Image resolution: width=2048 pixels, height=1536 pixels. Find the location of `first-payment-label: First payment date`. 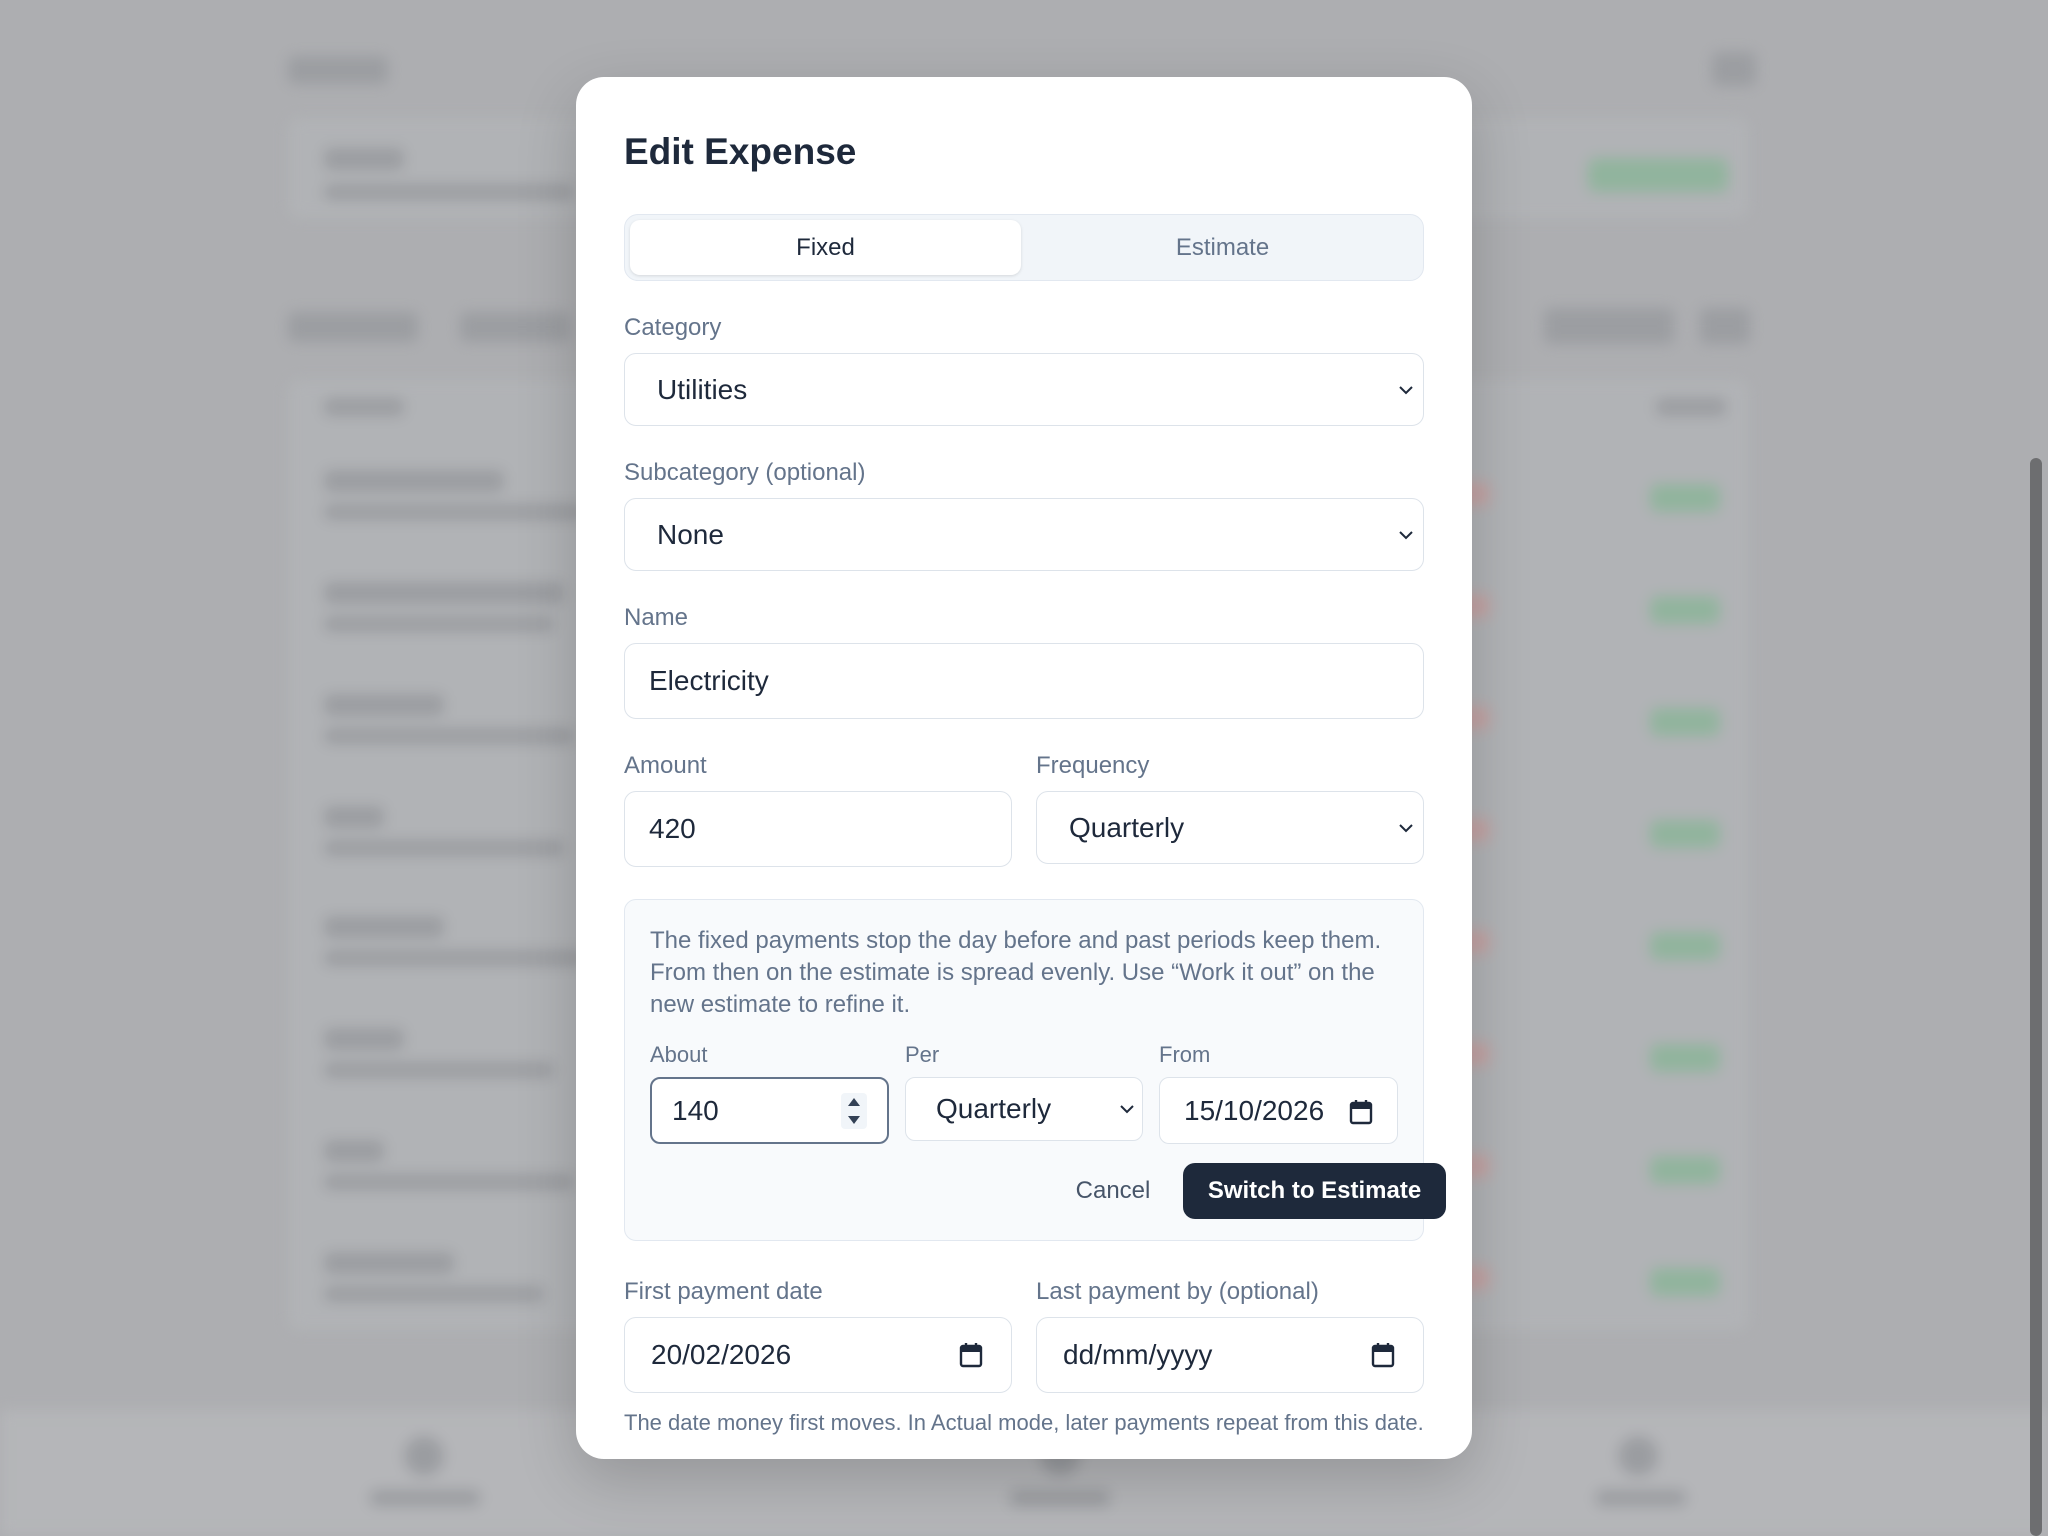

first-payment-label: First payment date is located at coordinates (723, 1291).